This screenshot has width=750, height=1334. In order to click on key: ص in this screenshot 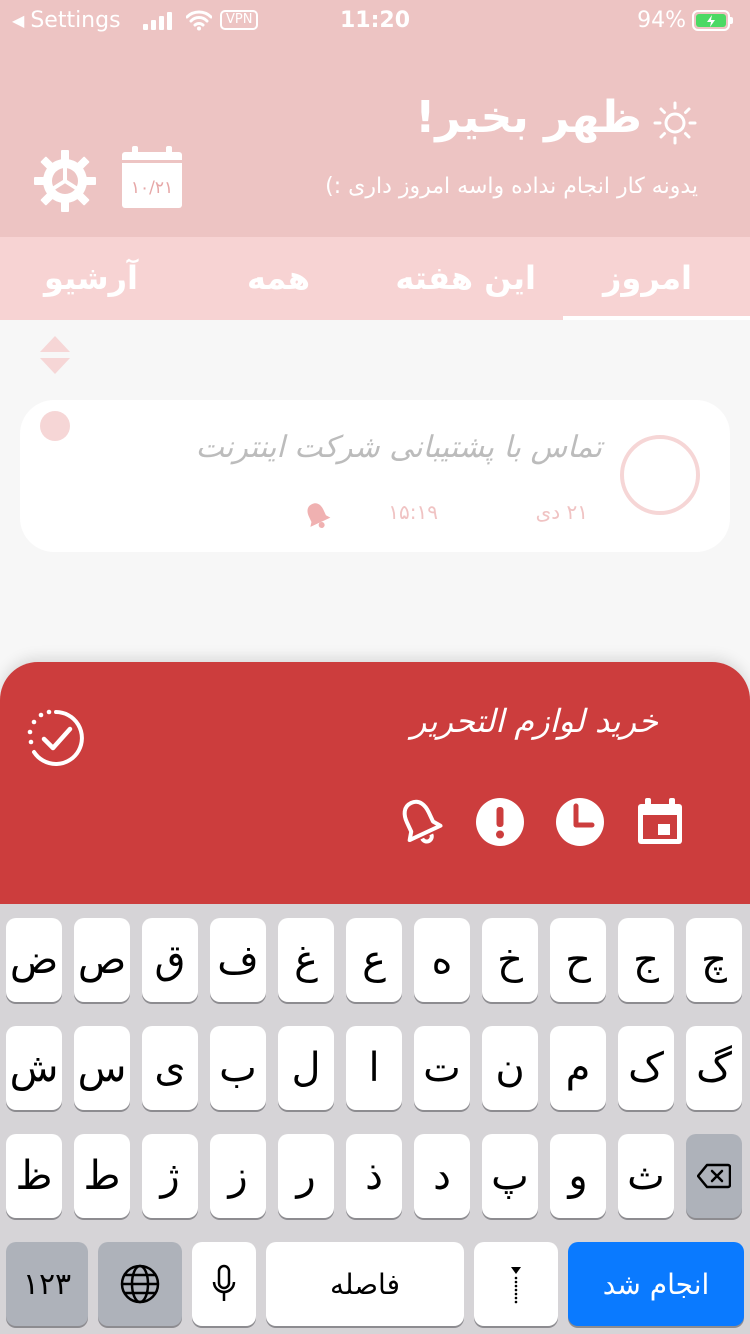, I will do `click(102, 960)`.